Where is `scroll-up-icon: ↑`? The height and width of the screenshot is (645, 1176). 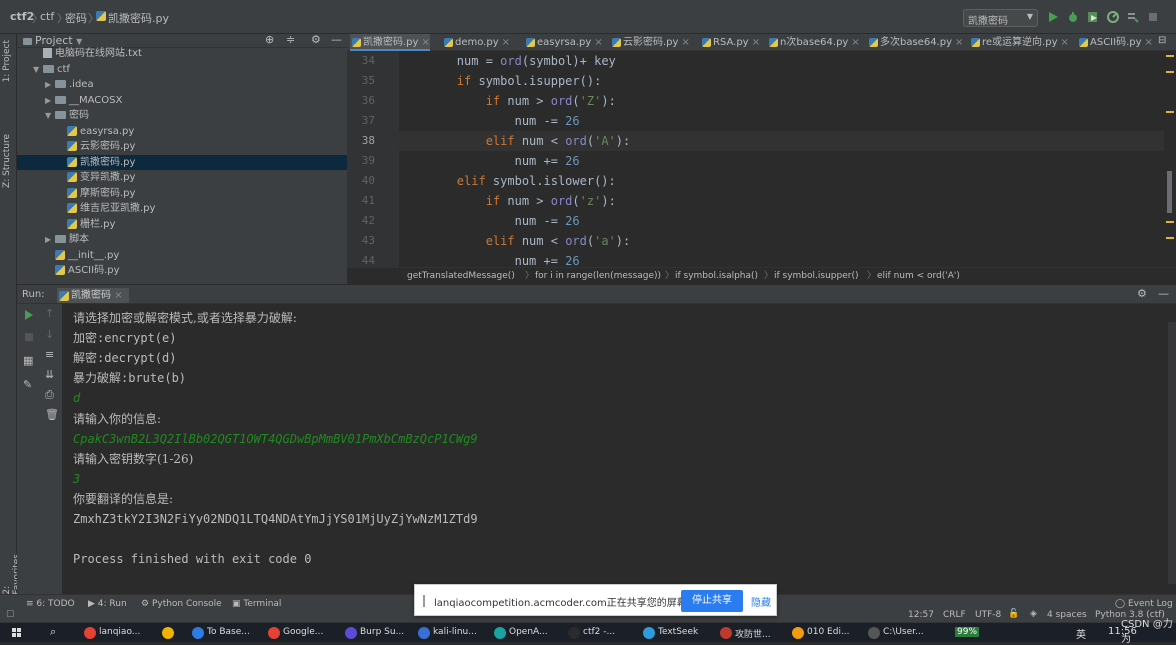 scroll-up-icon: ↑ is located at coordinates (49, 313).